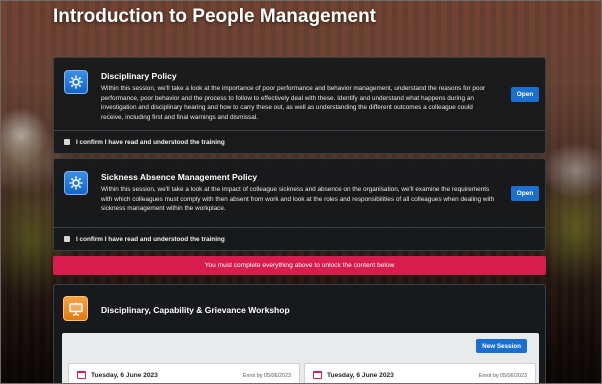 The height and width of the screenshot is (384, 602). I want to click on new-session-button: New Session, so click(501, 346).